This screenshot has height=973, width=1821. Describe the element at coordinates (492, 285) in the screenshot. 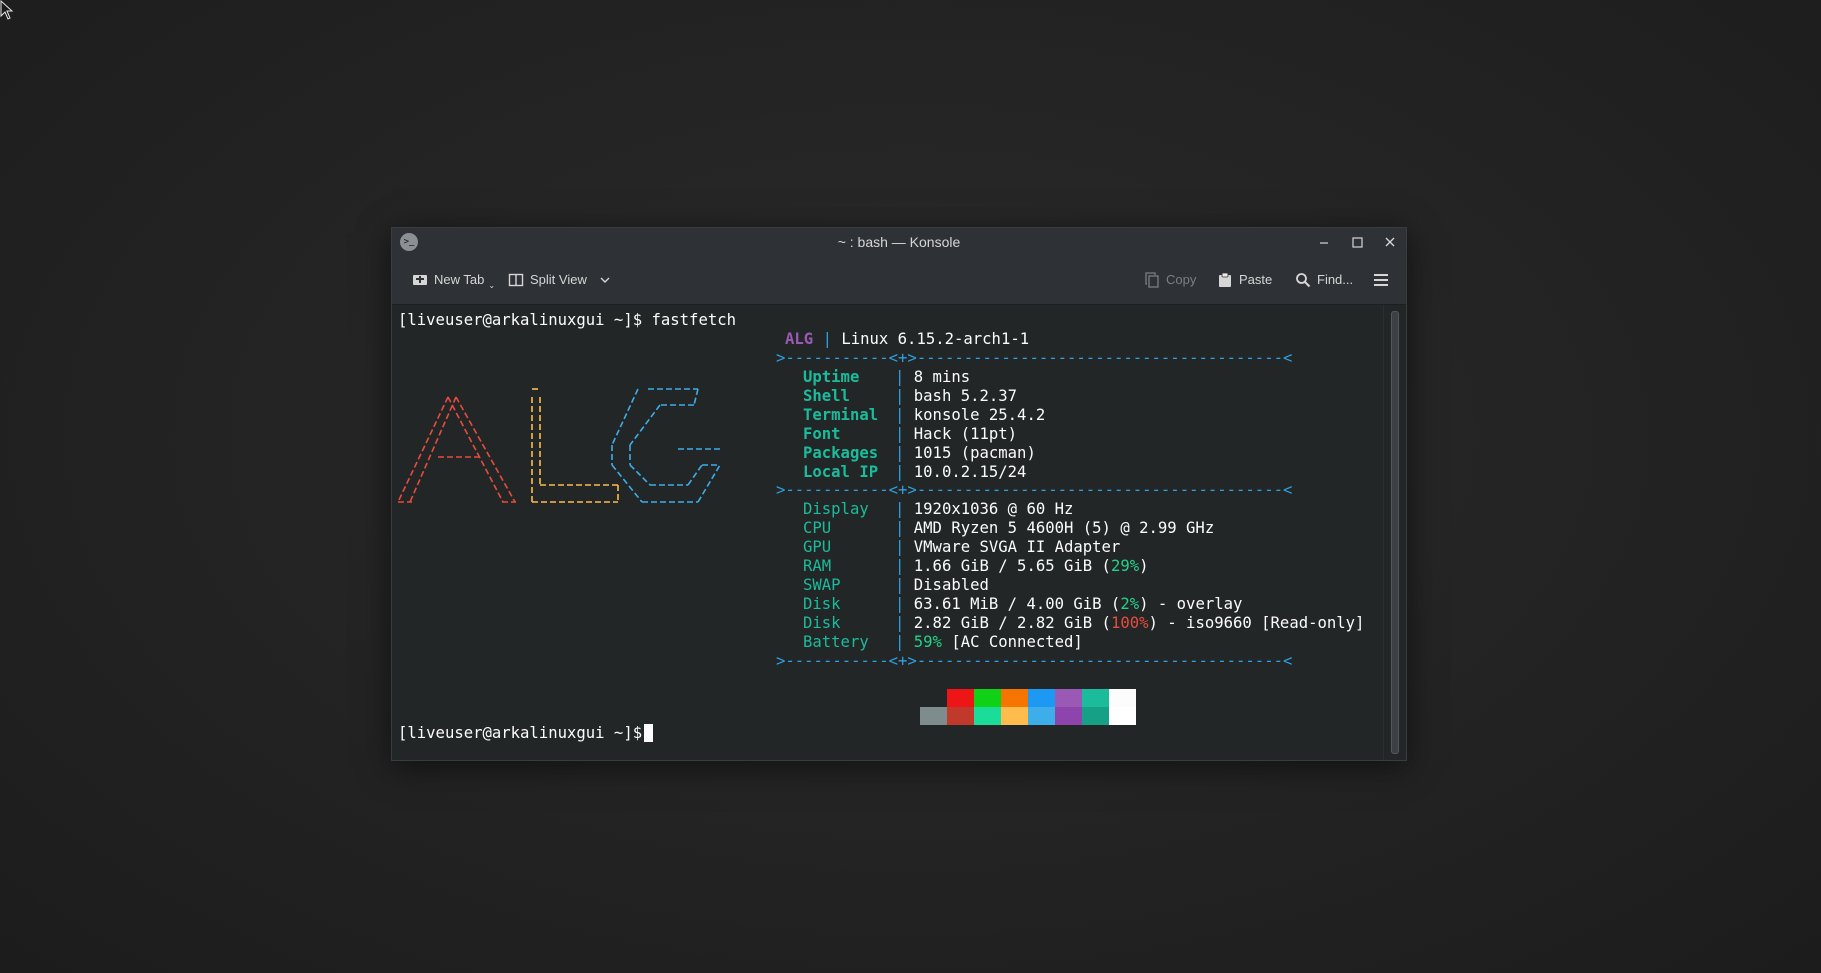

I see `new-tab-menu-indicator-icon: ⌄` at that location.